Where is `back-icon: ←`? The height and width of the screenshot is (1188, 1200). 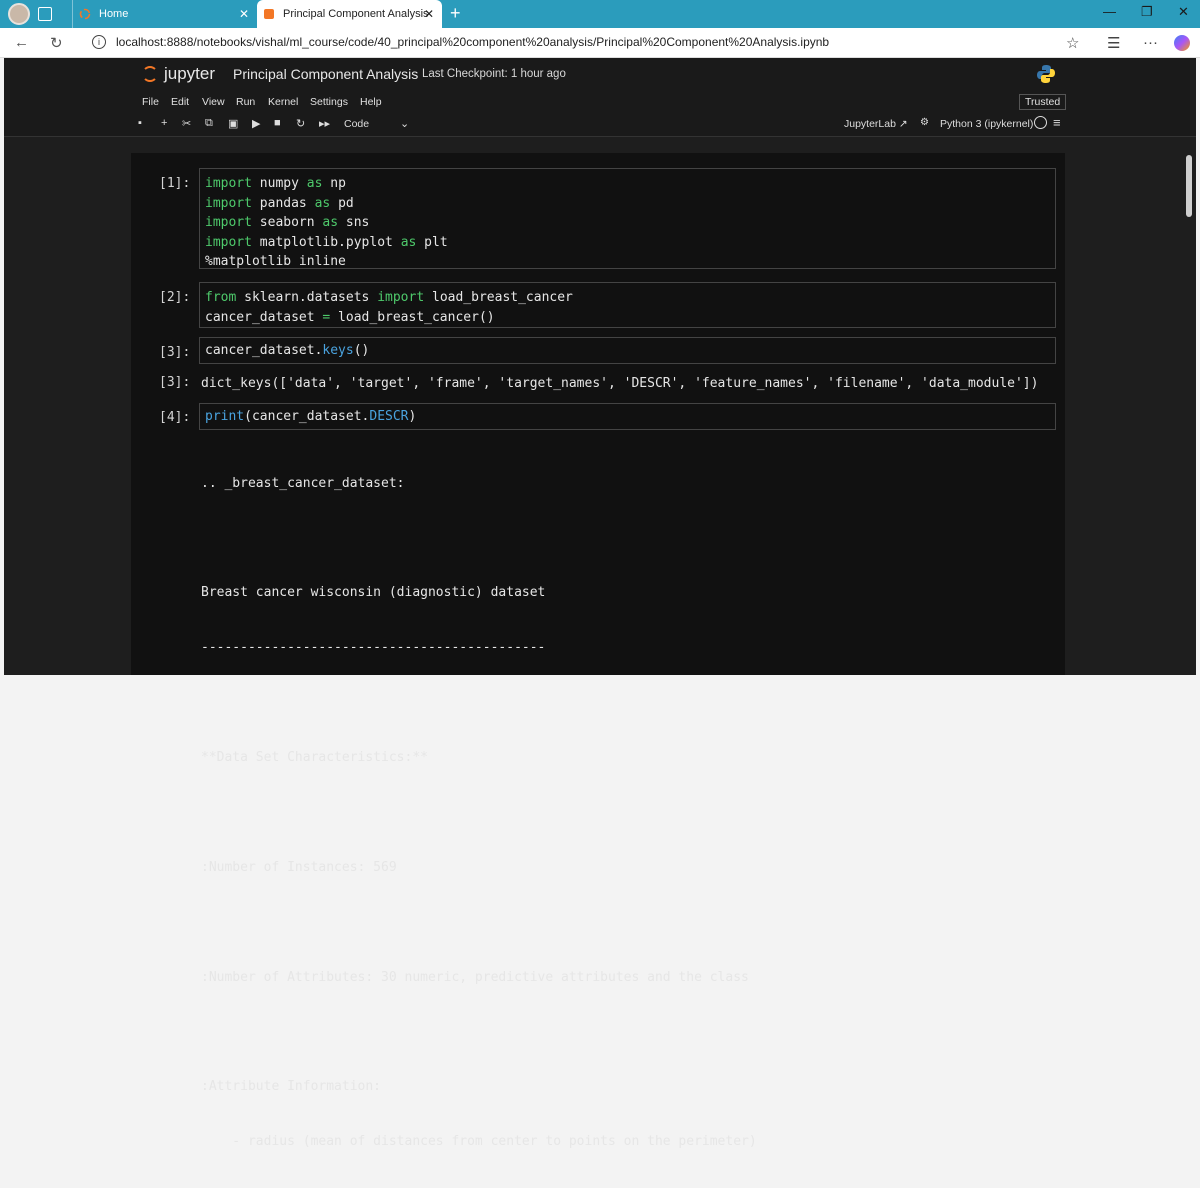 back-icon: ← is located at coordinates (21, 42).